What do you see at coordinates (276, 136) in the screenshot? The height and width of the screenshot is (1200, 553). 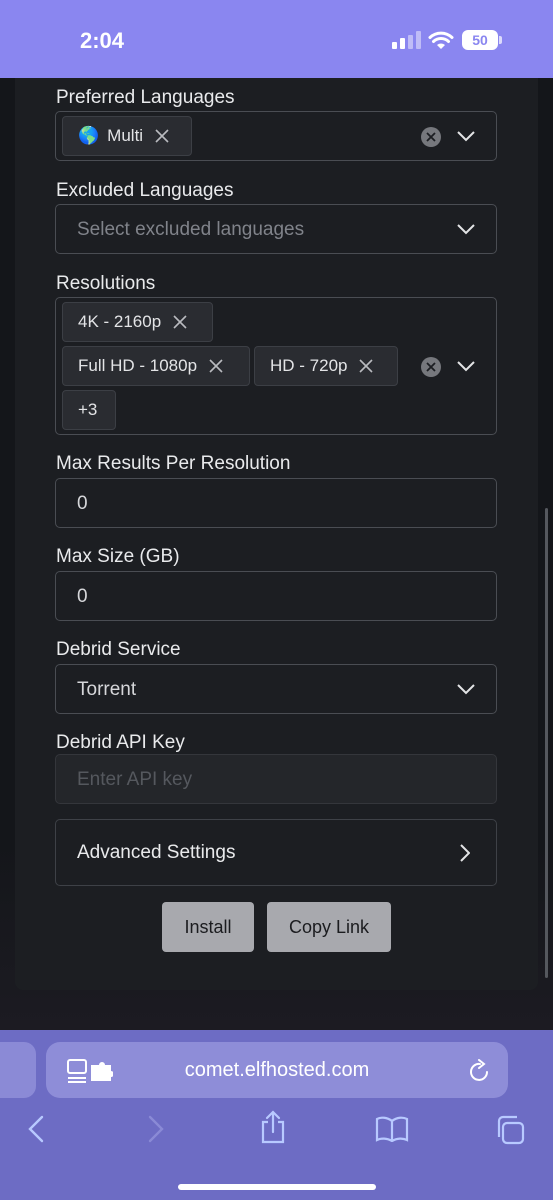 I see `preferred-languages-select: 🌎 Multi` at bounding box center [276, 136].